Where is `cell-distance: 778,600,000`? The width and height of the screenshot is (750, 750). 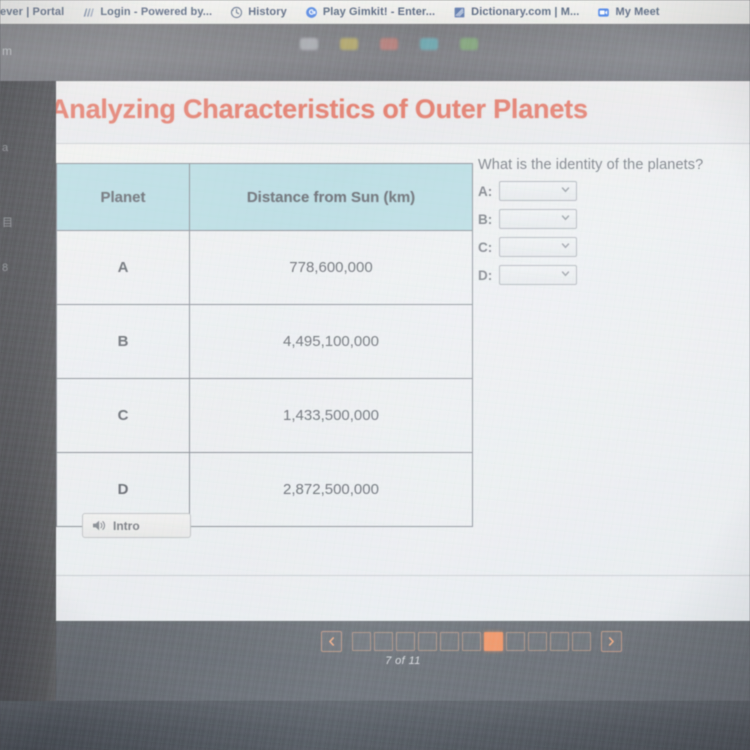
cell-distance: 778,600,000 is located at coordinates (331, 267).